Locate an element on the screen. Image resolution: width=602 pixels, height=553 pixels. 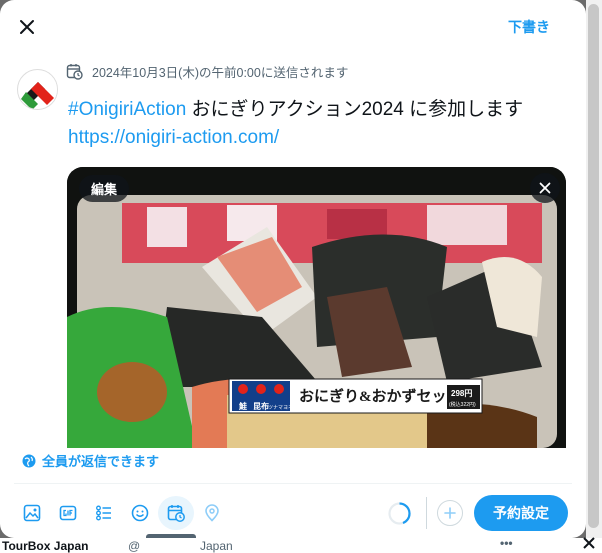
background-user-handle-end: Japan is located at coordinates (216, 546).